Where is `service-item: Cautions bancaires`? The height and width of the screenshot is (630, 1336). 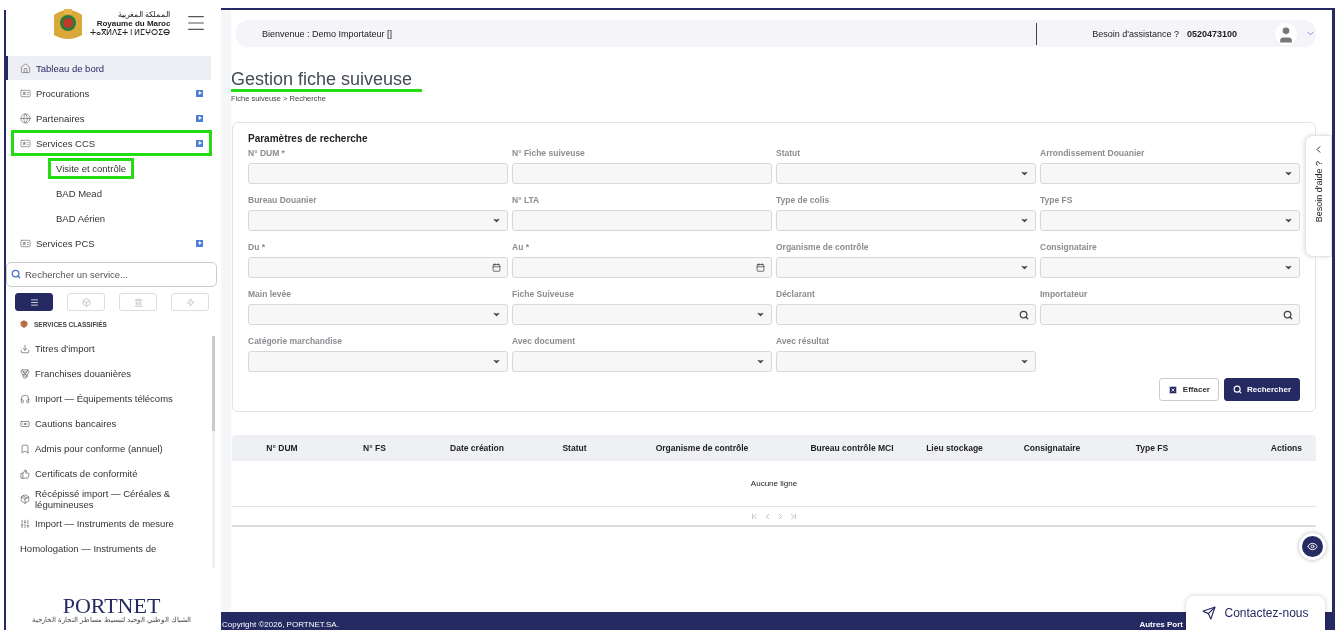 service-item: Cautions bancaires is located at coordinates (116, 423).